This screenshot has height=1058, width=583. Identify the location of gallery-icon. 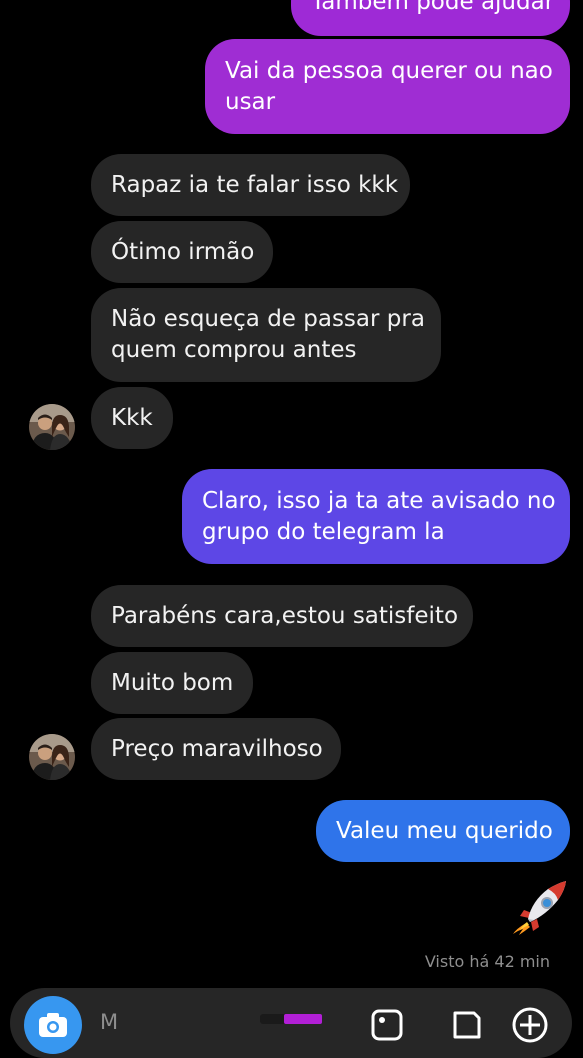
(387, 1025).